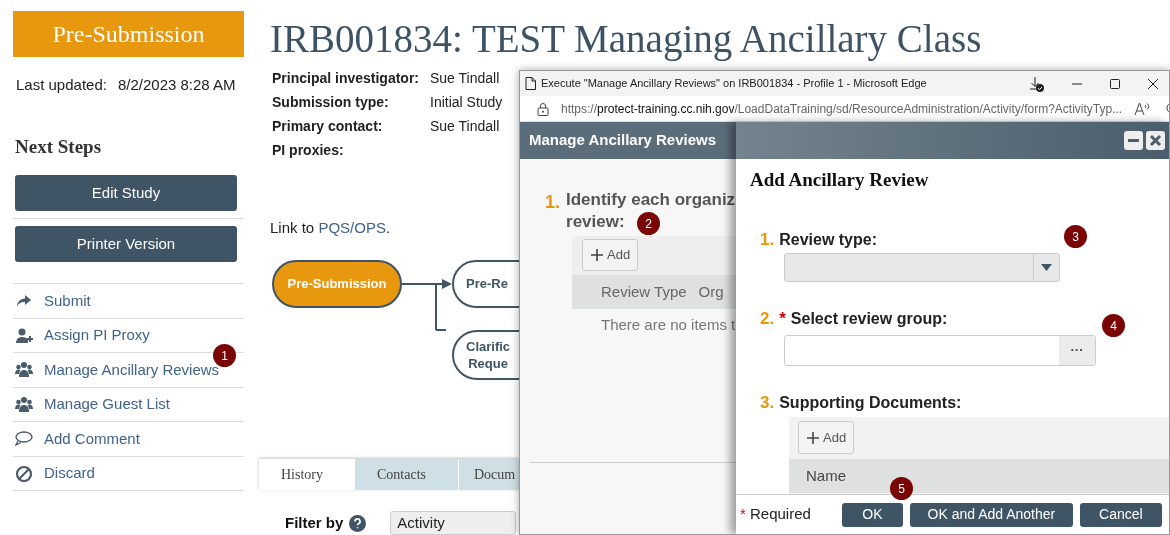  Describe the element at coordinates (314, 522) in the screenshot. I see `filter-label: Filter by` at that location.